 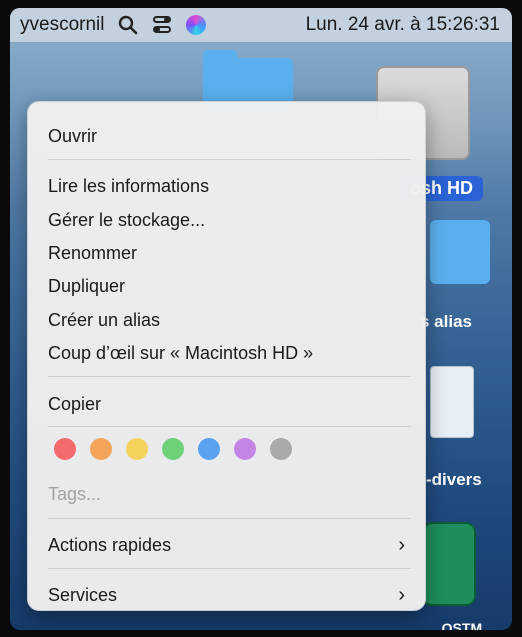 I want to click on menu-item-duplicate: Dupliquer, so click(x=226, y=286).